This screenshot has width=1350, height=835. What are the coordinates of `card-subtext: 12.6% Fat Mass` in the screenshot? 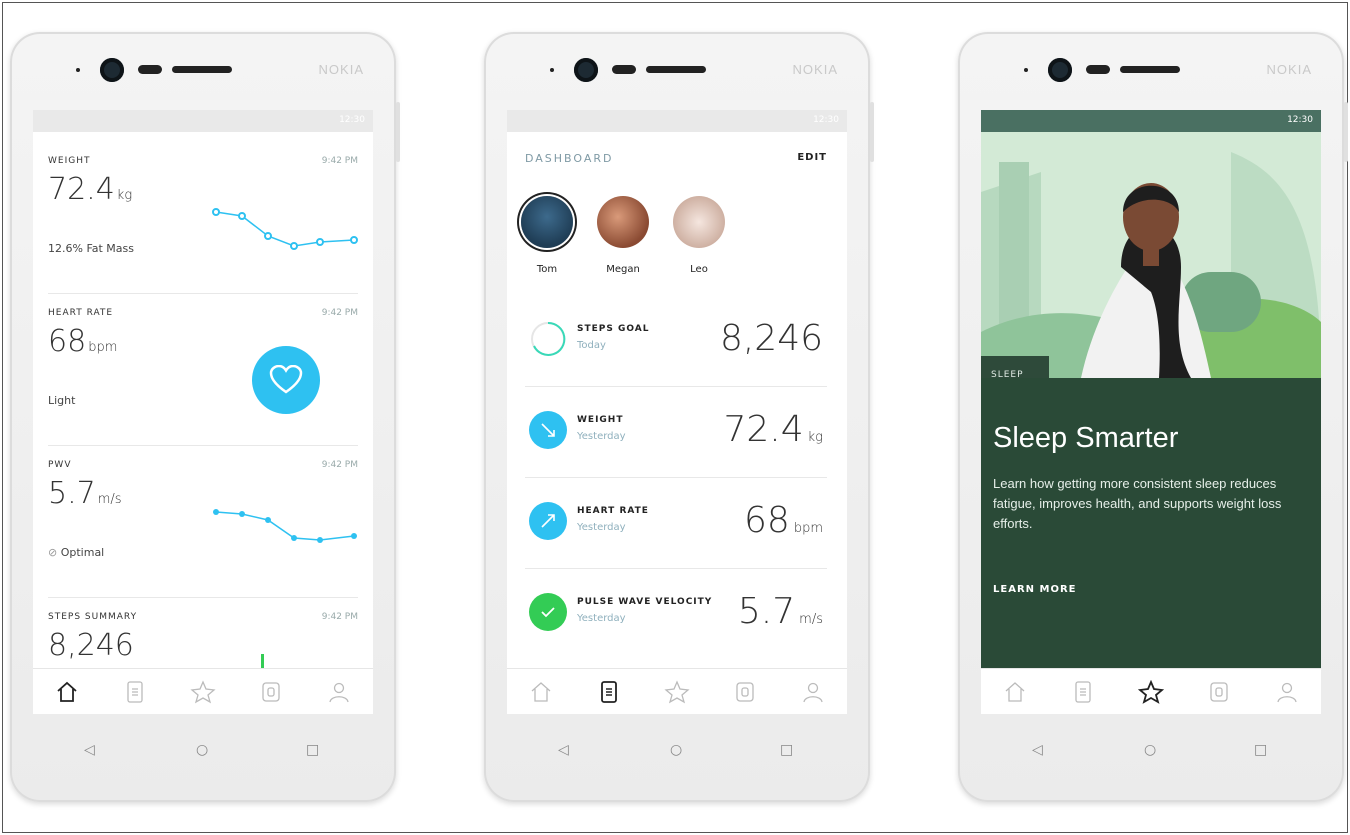 It's located at (91, 248).